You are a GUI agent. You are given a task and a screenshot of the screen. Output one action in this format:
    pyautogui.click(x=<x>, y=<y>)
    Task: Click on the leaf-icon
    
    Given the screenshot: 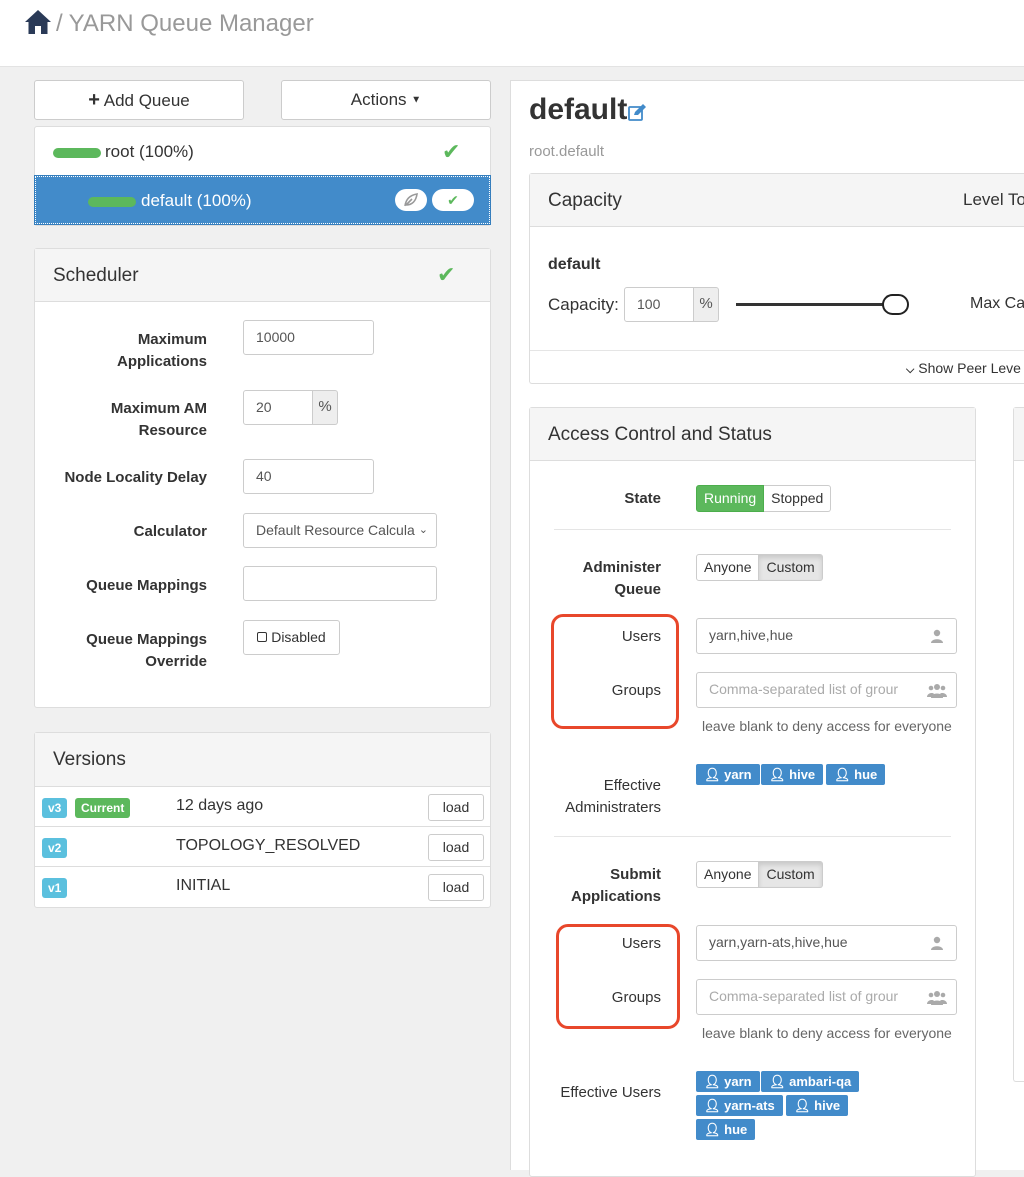 What is the action you would take?
    pyautogui.click(x=411, y=200)
    